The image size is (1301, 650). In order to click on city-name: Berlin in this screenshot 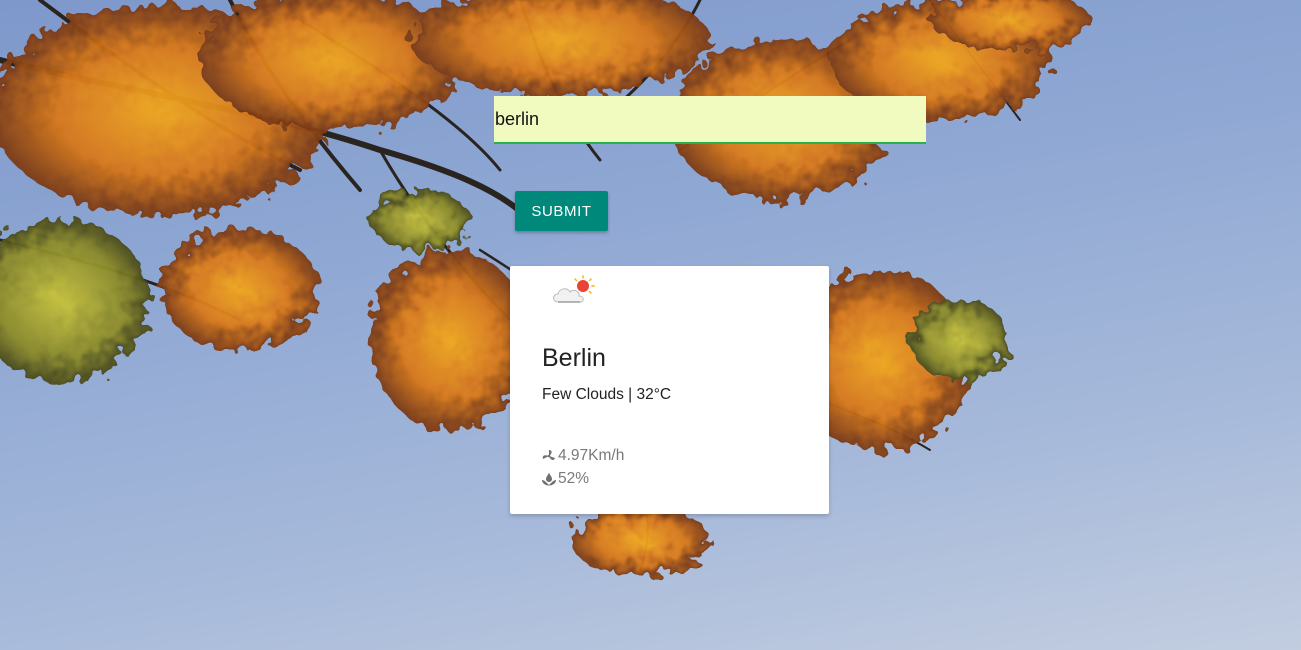, I will do `click(574, 358)`.